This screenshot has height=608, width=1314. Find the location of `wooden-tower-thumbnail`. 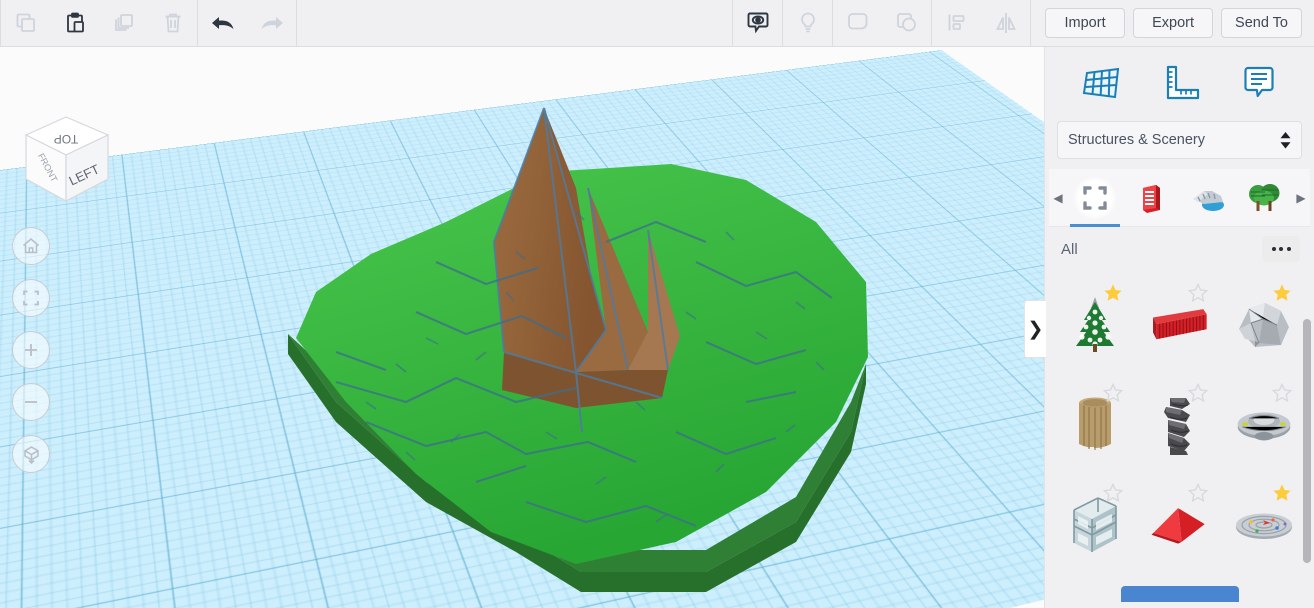

wooden-tower-thumbnail is located at coordinates (1095, 425).